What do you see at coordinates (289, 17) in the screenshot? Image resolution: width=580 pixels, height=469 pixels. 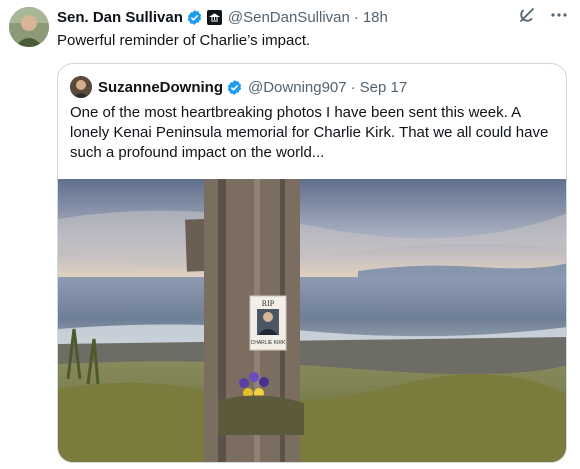 I see `author-handle: @SenDanSullivan` at bounding box center [289, 17].